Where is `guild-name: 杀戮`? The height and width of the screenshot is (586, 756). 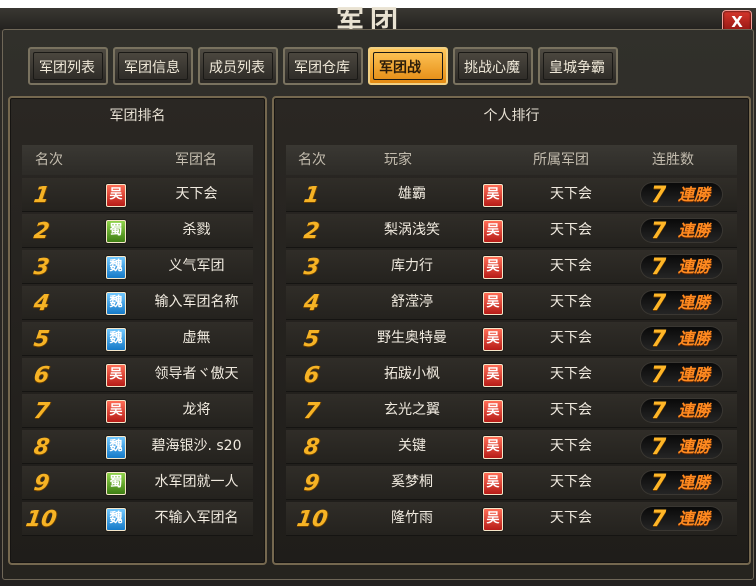
guild-name: 杀戮 is located at coordinates (196, 230).